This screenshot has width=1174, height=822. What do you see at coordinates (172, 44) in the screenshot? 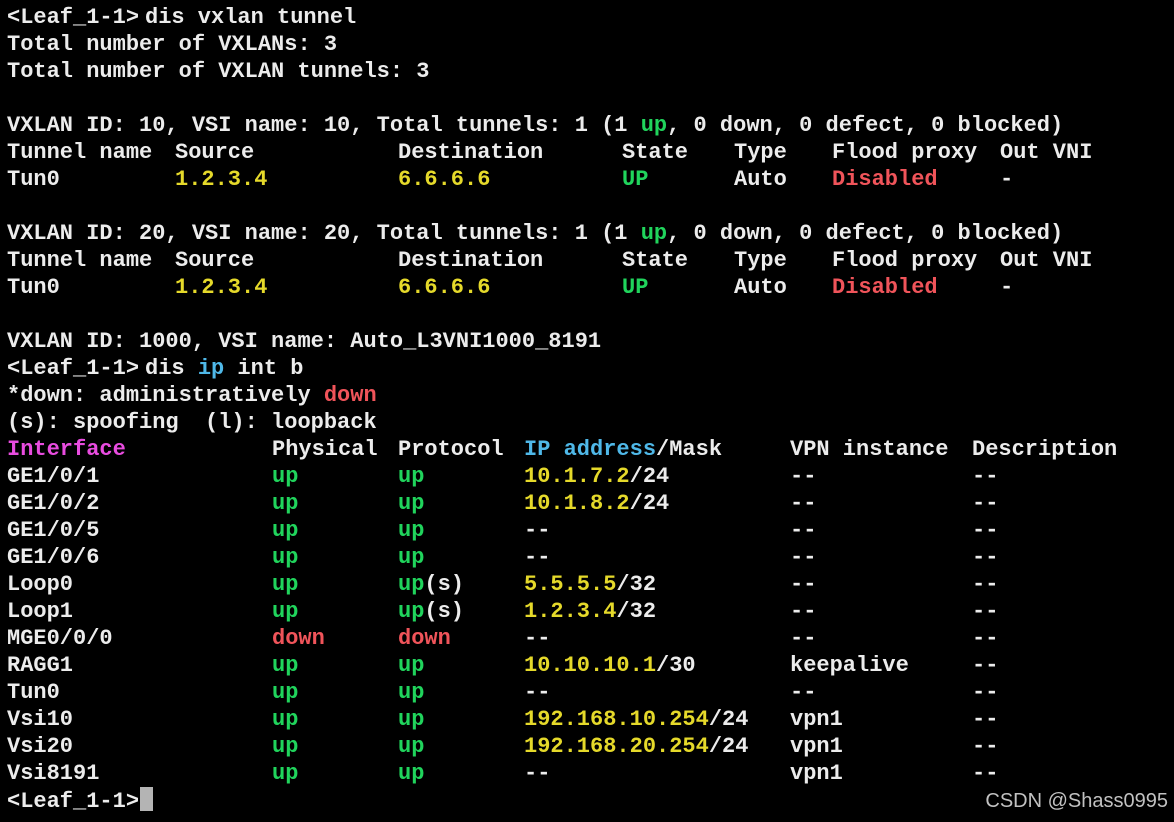
I see `total-vxlans: Total number of VXLANs: 3` at bounding box center [172, 44].